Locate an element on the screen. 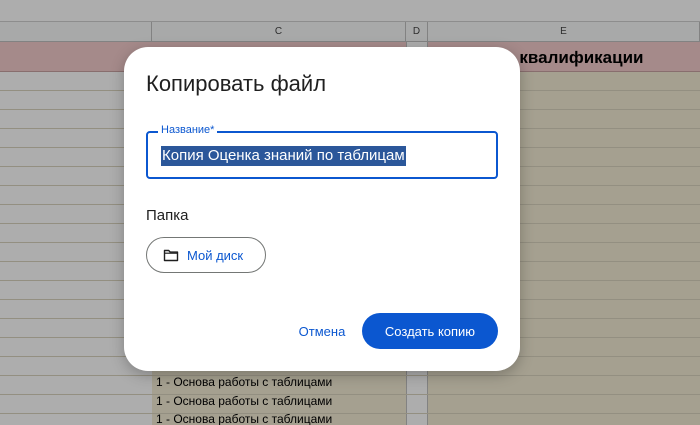 This screenshot has width=700, height=425. folder-select-button: Мой диск is located at coordinates (206, 255).